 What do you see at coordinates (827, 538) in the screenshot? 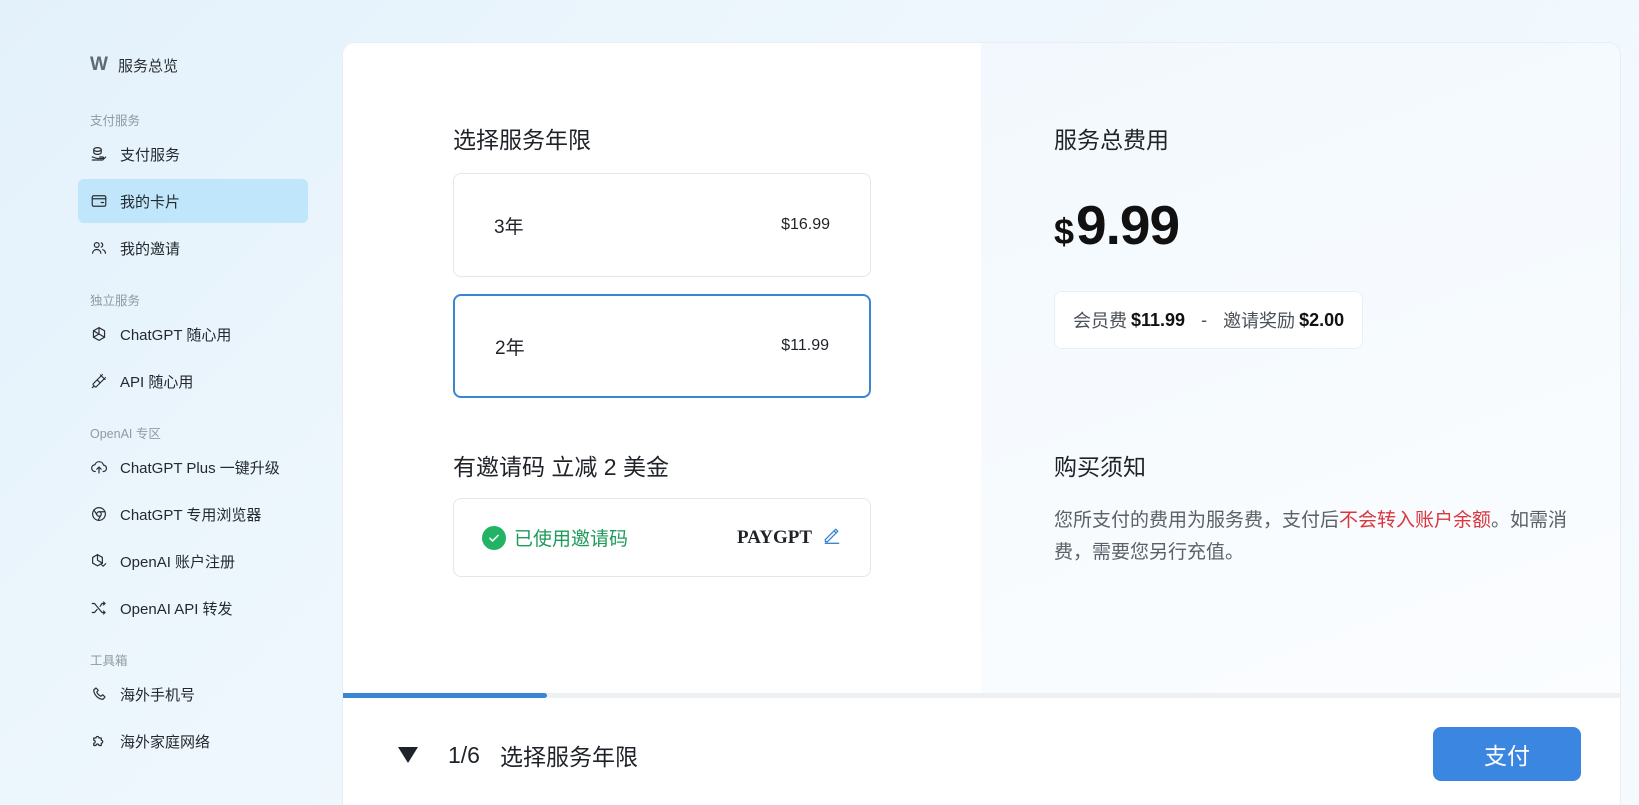
I see `edit-pencil-icon` at bounding box center [827, 538].